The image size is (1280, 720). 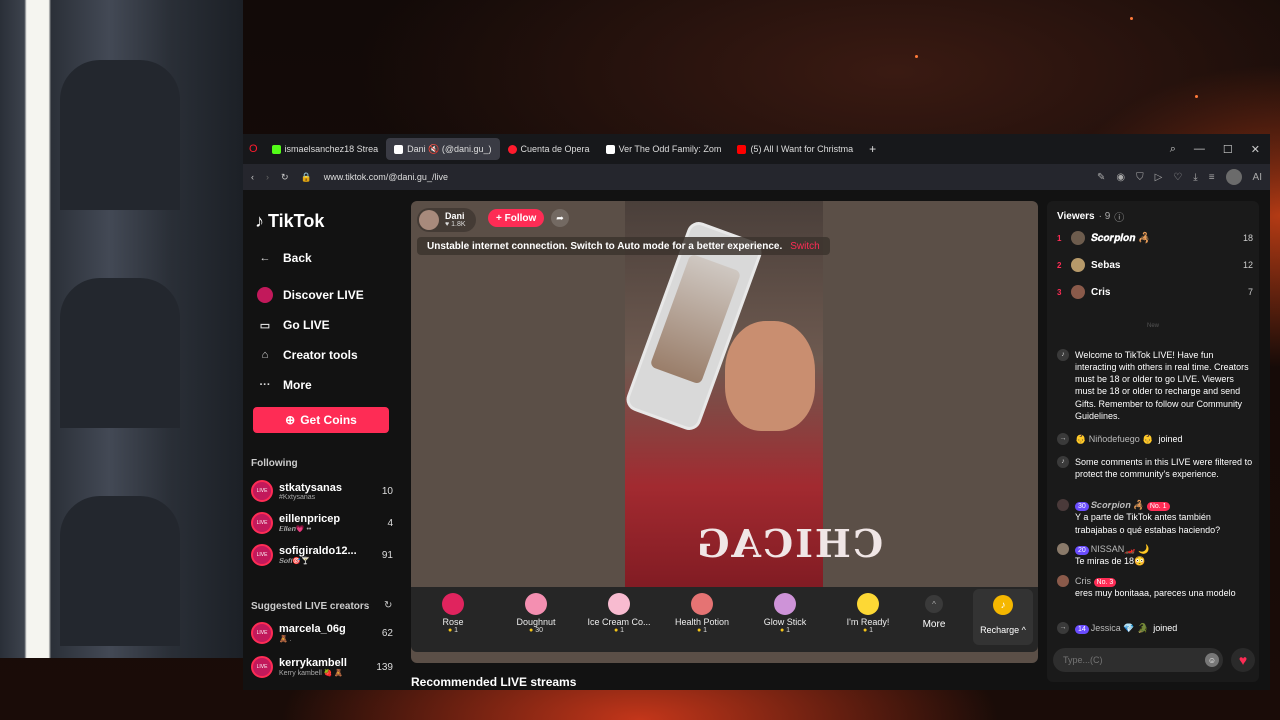 What do you see at coordinates (536, 622) in the screenshot?
I see `gift-name: Doughnut` at bounding box center [536, 622].